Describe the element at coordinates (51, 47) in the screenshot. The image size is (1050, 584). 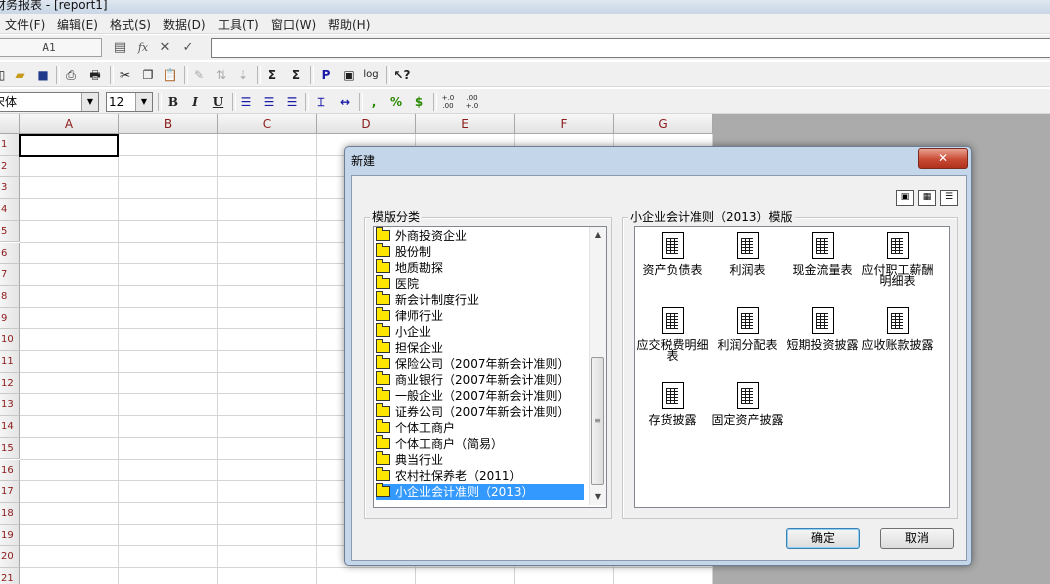
I see `cell-reference-box: A1` at that location.